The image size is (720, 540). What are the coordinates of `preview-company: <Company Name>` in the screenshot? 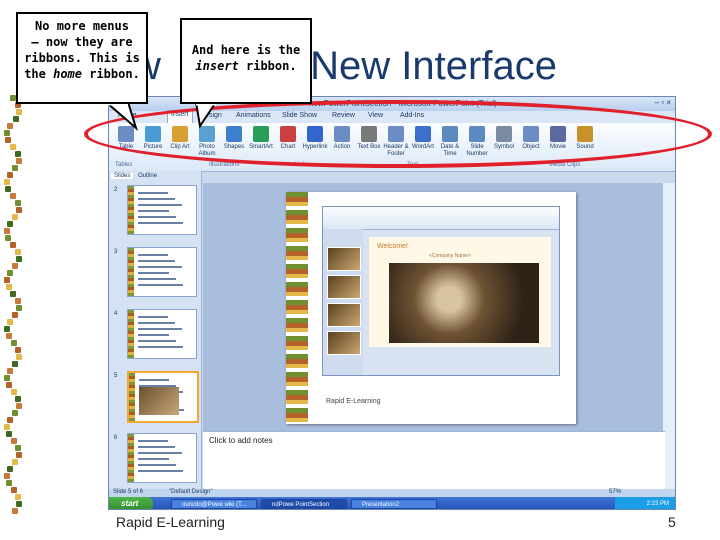 It's located at (450, 256).